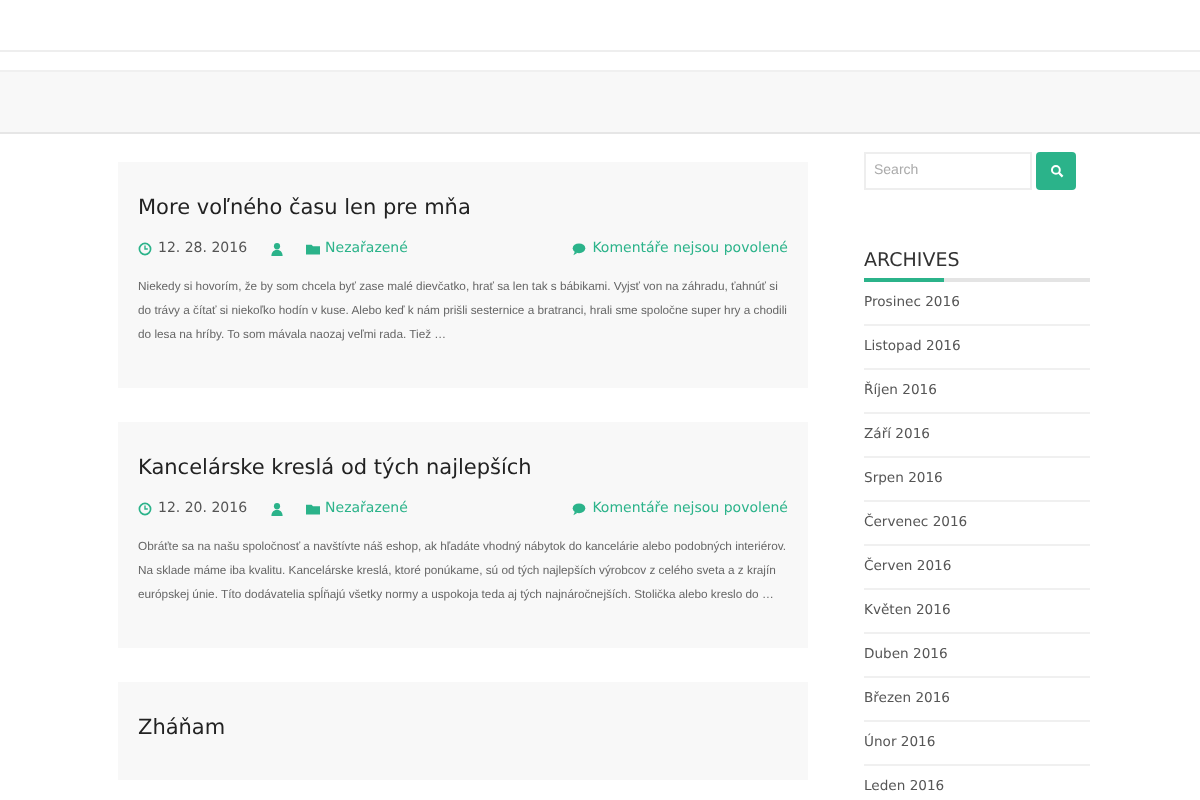 This screenshot has width=1200, height=800. What do you see at coordinates (463, 468) in the screenshot?
I see `post-title: Kancelárske kreslá od tých najlepších` at bounding box center [463, 468].